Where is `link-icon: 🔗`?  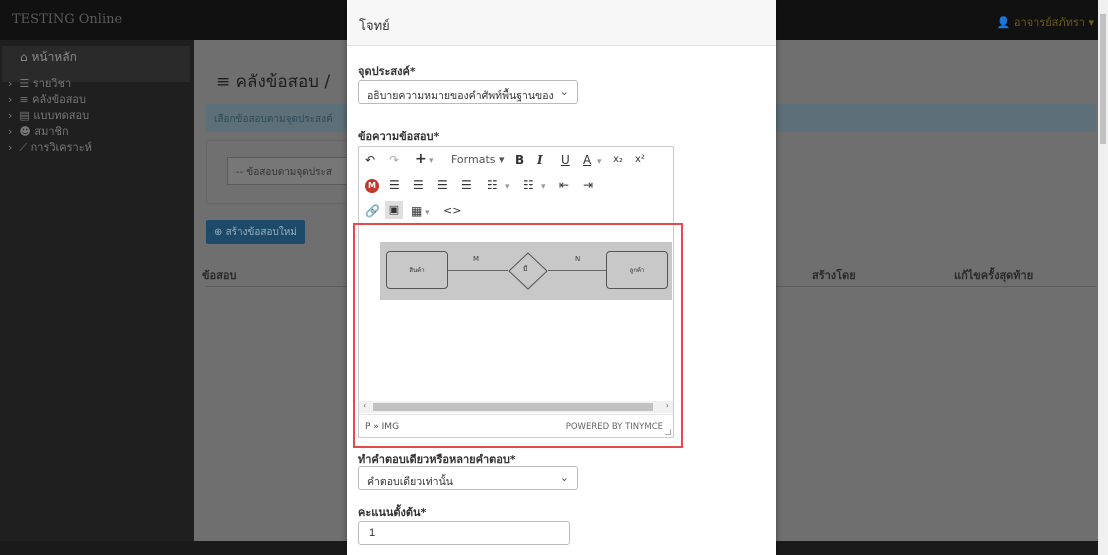
link-icon: 🔗 is located at coordinates (372, 211).